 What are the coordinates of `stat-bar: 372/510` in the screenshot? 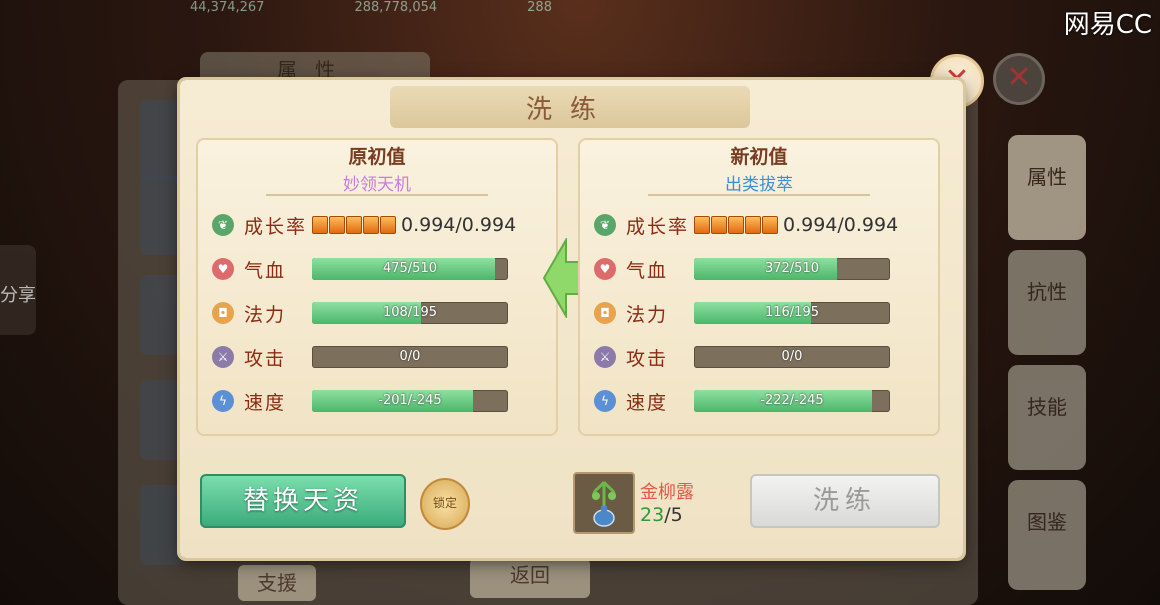 It's located at (792, 269).